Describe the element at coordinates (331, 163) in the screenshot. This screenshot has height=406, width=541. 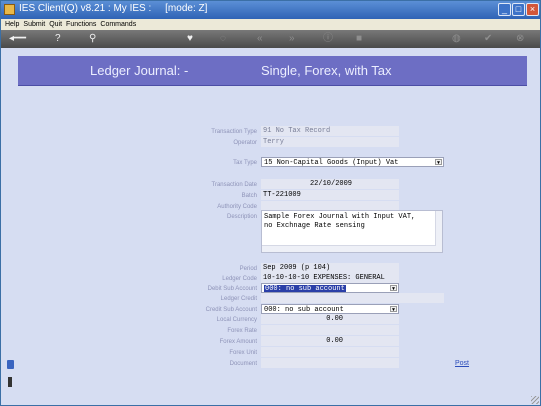
I see `tax-type-value: 15 Non-Capital Goods (Input) Vat` at that location.